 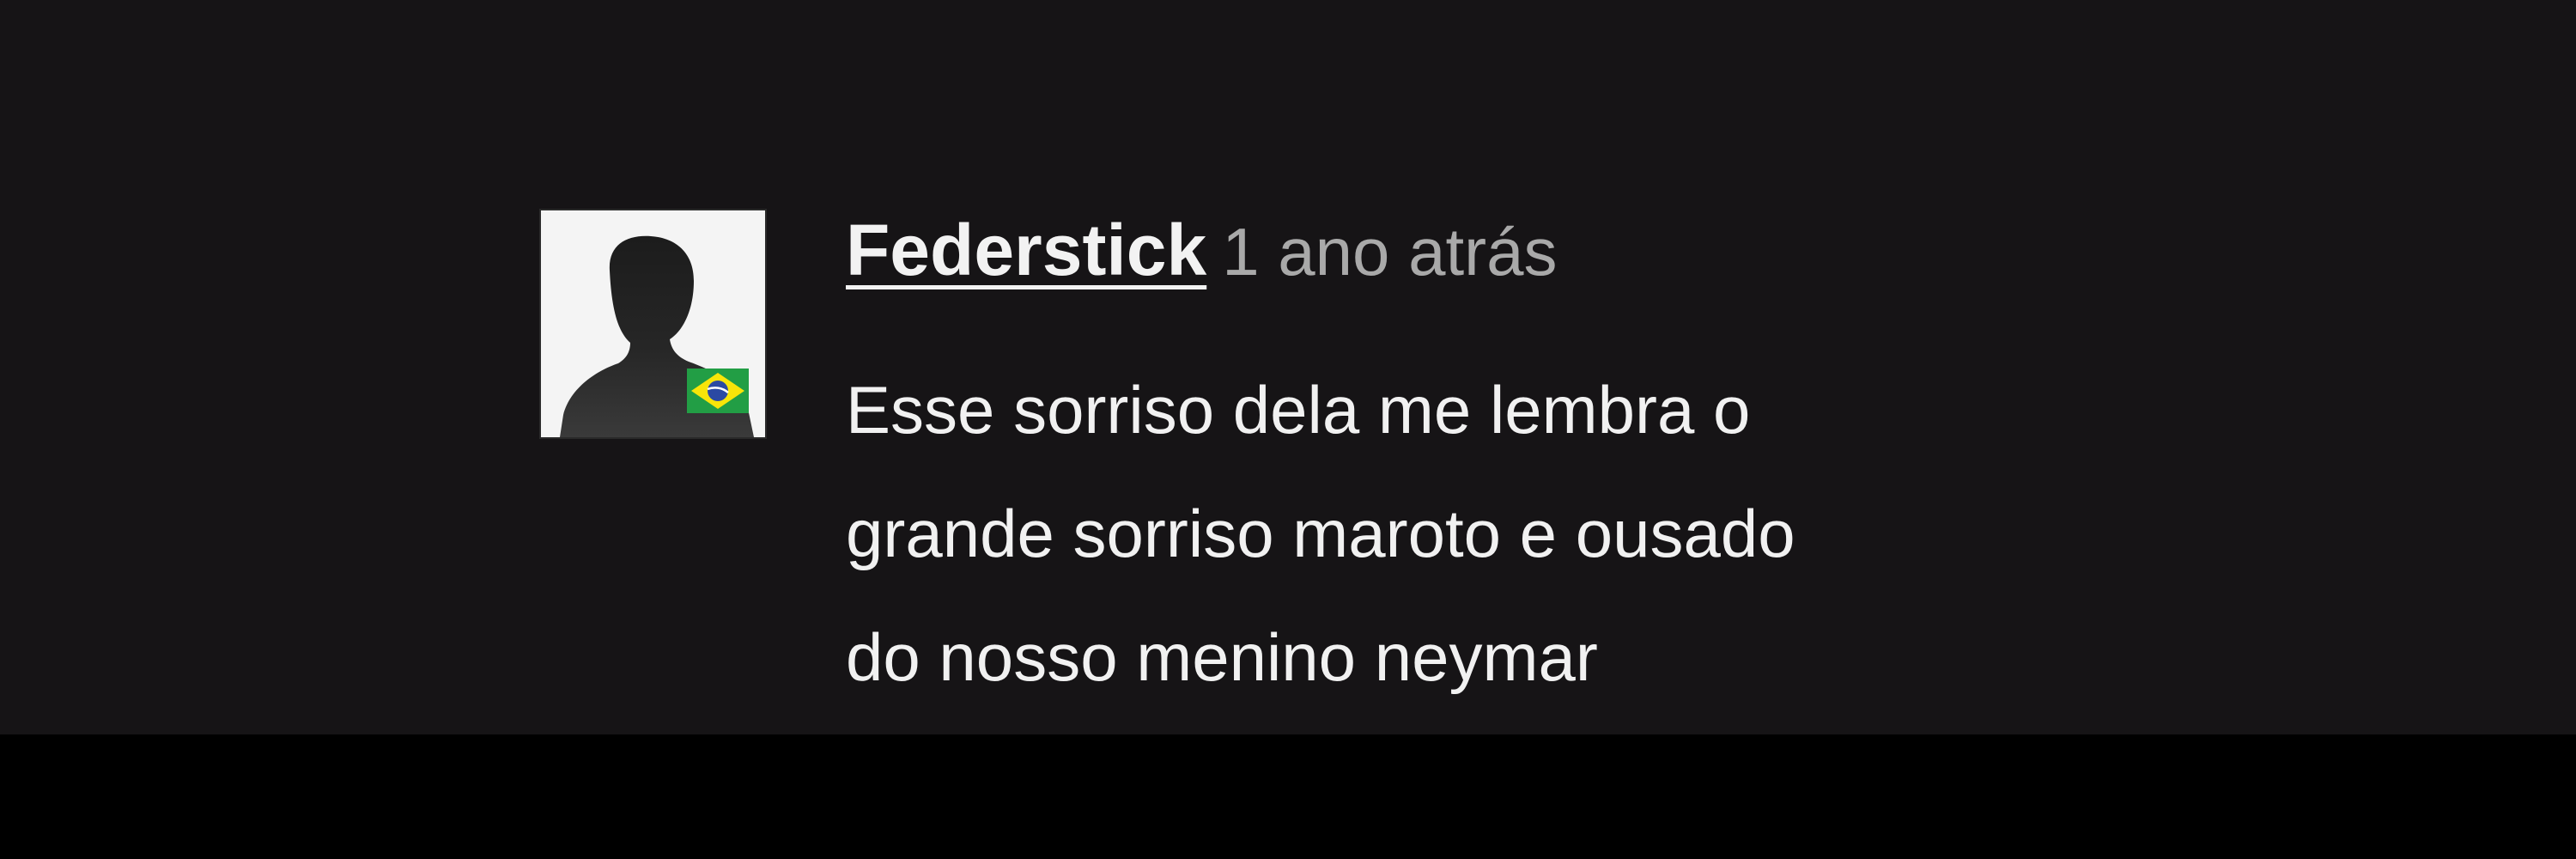 What do you see at coordinates (1298, 410) in the screenshot?
I see `comment-text-line: Esse sorriso dela me lembra o` at bounding box center [1298, 410].